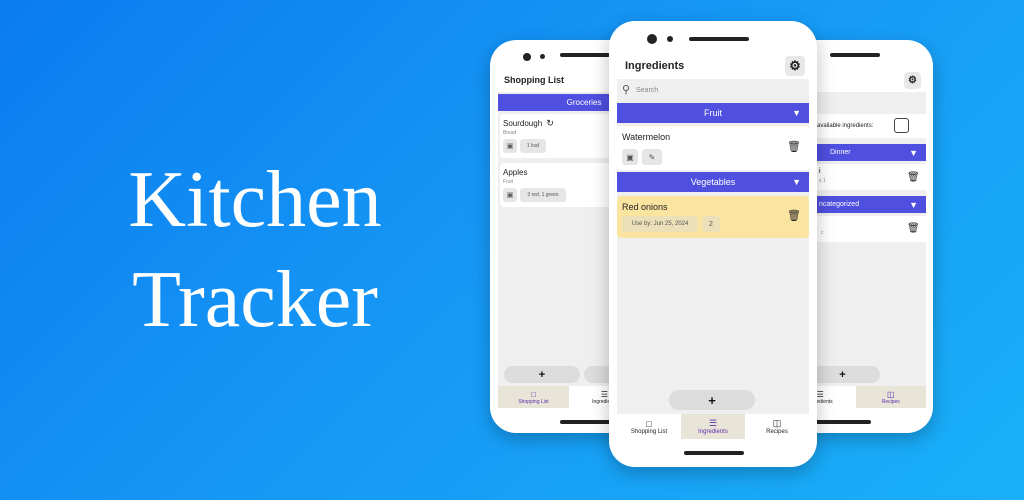 This screenshot has width=1024, height=500. What do you see at coordinates (660, 224) in the screenshot?
I see `use-by-chip: Use by: Jun 25, 2024` at bounding box center [660, 224].